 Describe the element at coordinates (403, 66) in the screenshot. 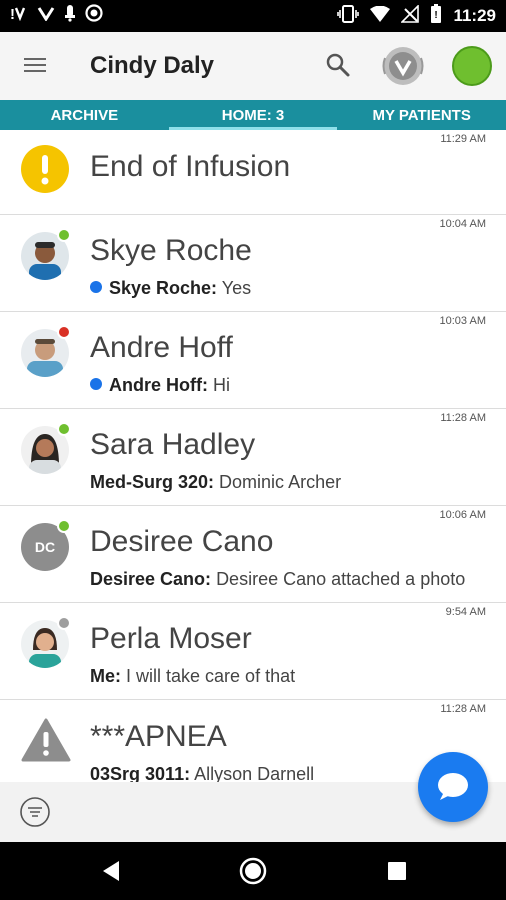

I see `vocera-badge-icon` at that location.